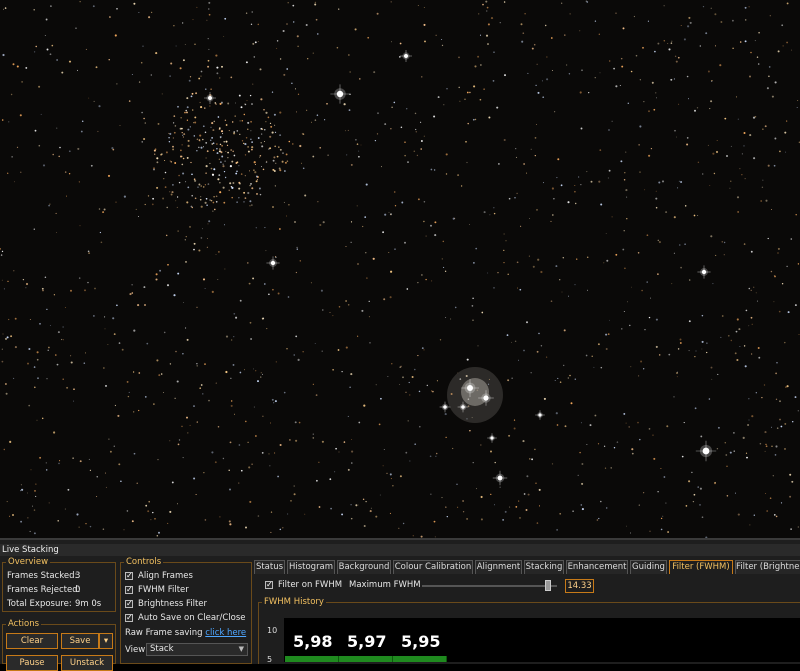 The width and height of the screenshot is (800, 671). I want to click on fwhm-history-label: FWHM History, so click(294, 602).